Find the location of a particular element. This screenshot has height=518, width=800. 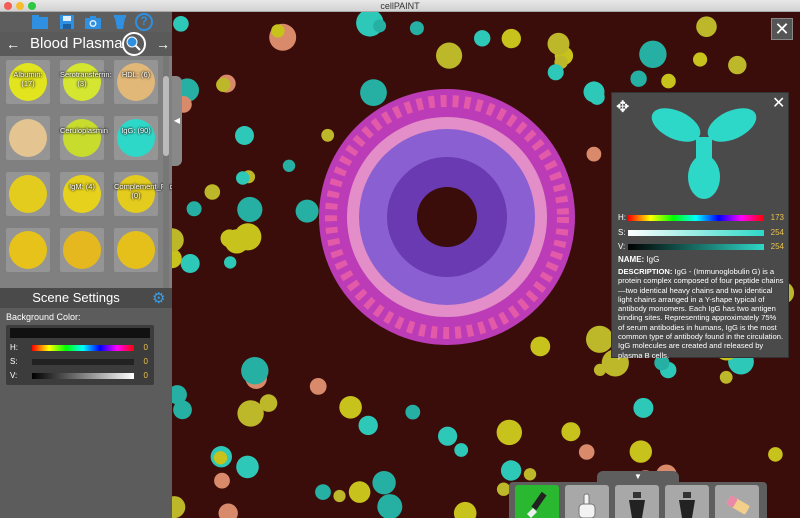

molecule-label: HDL: (6) is located at coordinates (136, 74).